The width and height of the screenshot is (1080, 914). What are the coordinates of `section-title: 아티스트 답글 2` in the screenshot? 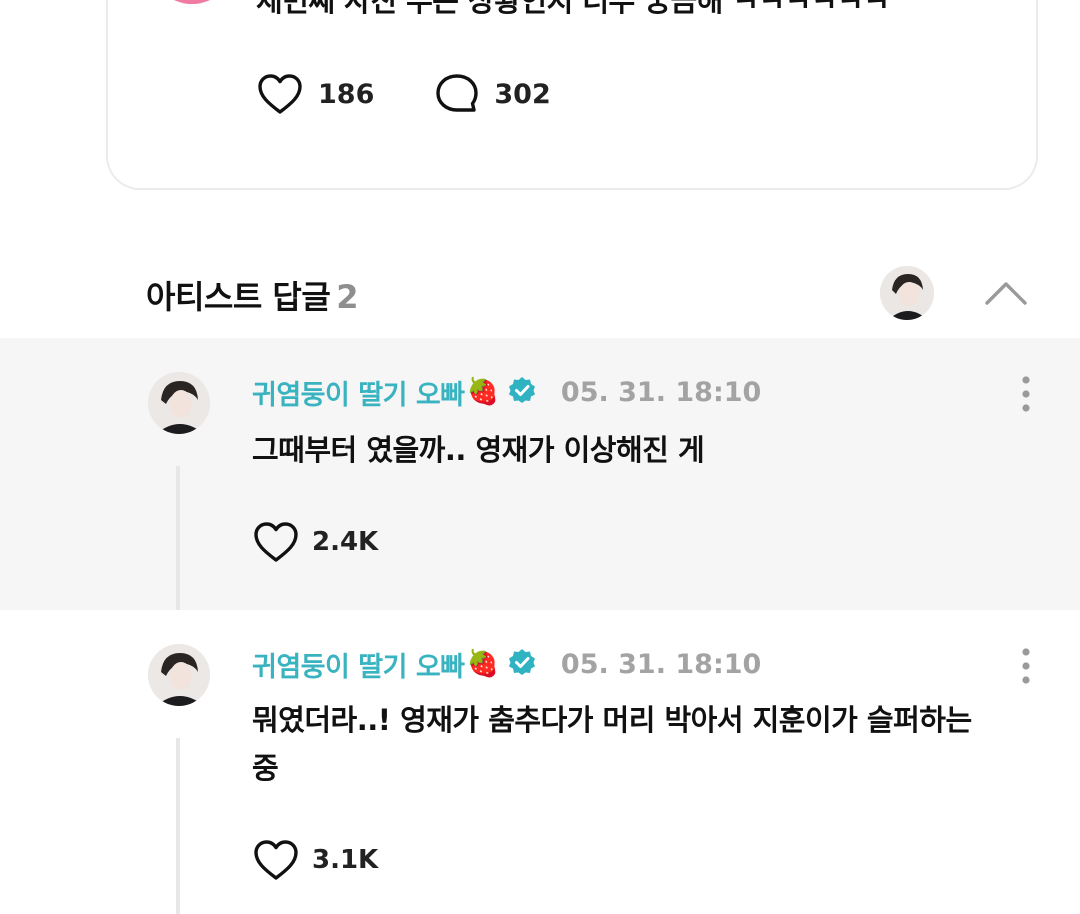 It's located at (252, 295).